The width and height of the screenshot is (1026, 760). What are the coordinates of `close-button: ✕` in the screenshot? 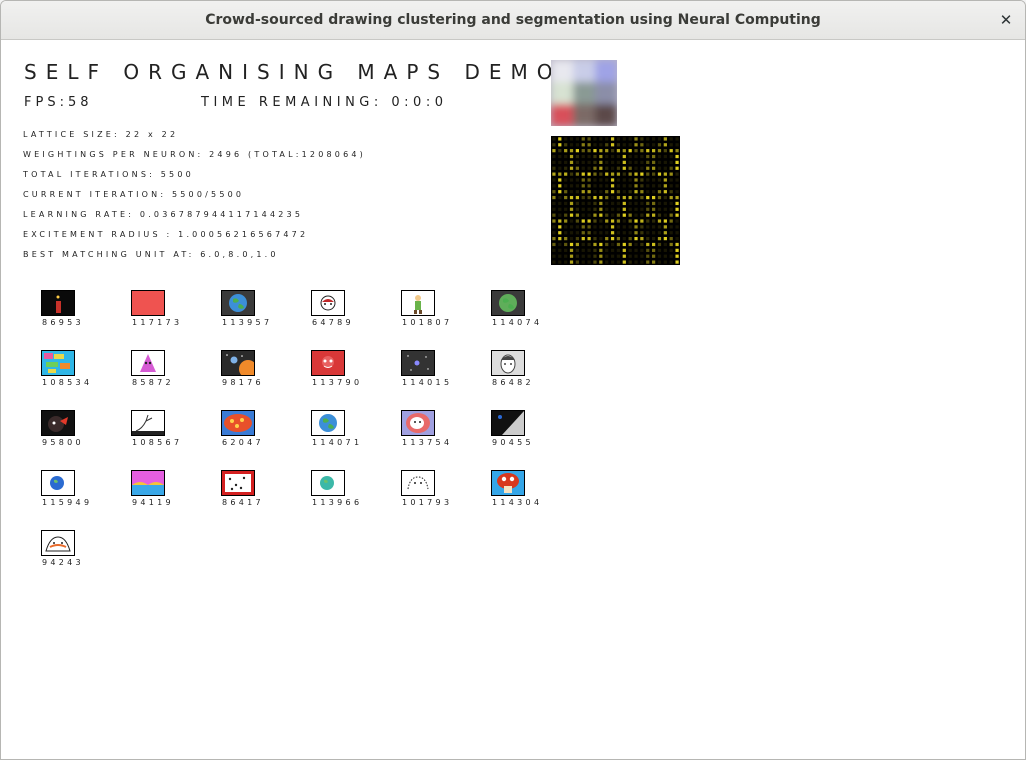 It's located at (1006, 20).